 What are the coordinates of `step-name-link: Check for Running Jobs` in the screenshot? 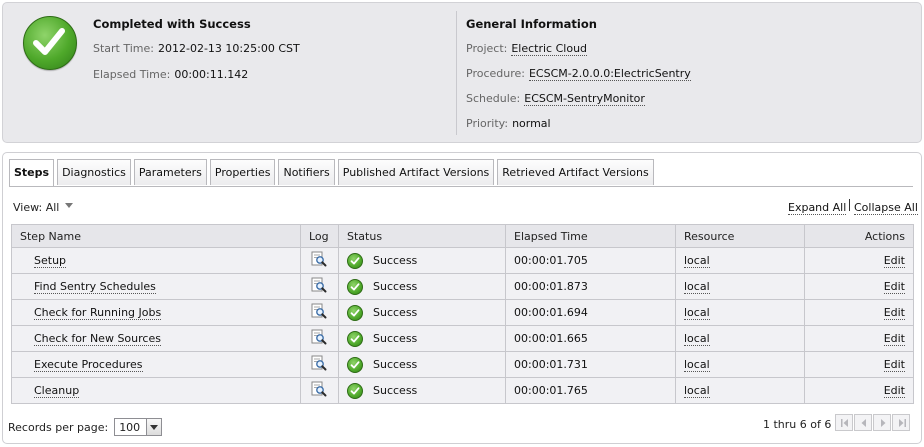 It's located at (98, 313).